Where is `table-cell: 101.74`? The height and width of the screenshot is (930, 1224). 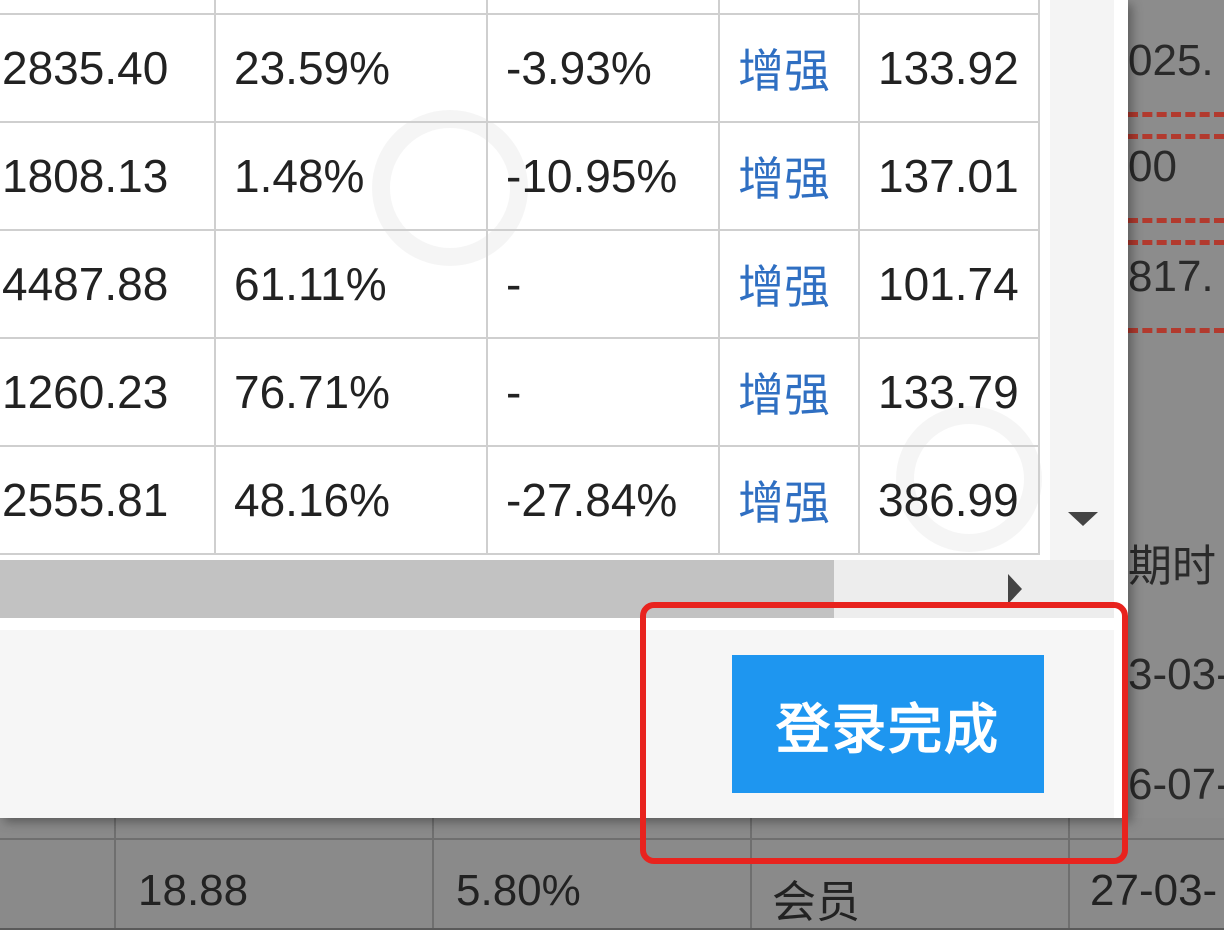
table-cell: 101.74 is located at coordinates (949, 284).